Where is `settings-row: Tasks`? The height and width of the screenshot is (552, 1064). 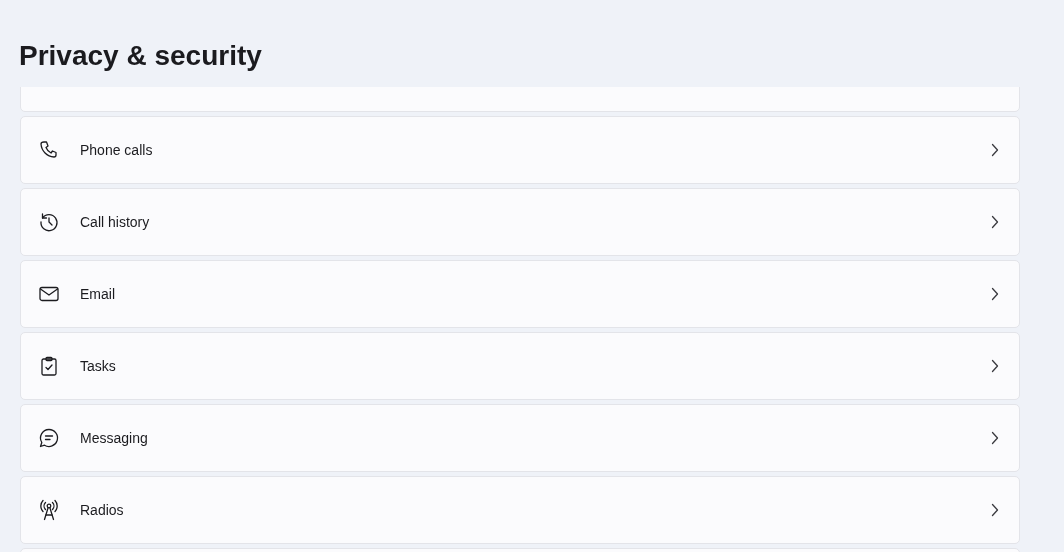 settings-row: Tasks is located at coordinates (520, 366).